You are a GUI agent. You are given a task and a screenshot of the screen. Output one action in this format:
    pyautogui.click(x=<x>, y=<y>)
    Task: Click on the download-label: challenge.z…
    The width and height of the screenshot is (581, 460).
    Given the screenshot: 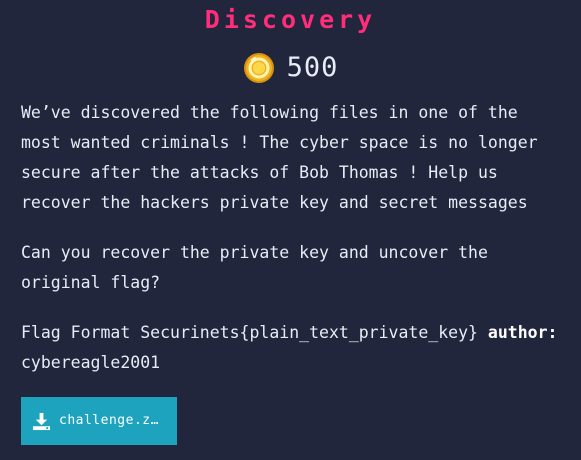 What is the action you would take?
    pyautogui.click(x=109, y=420)
    